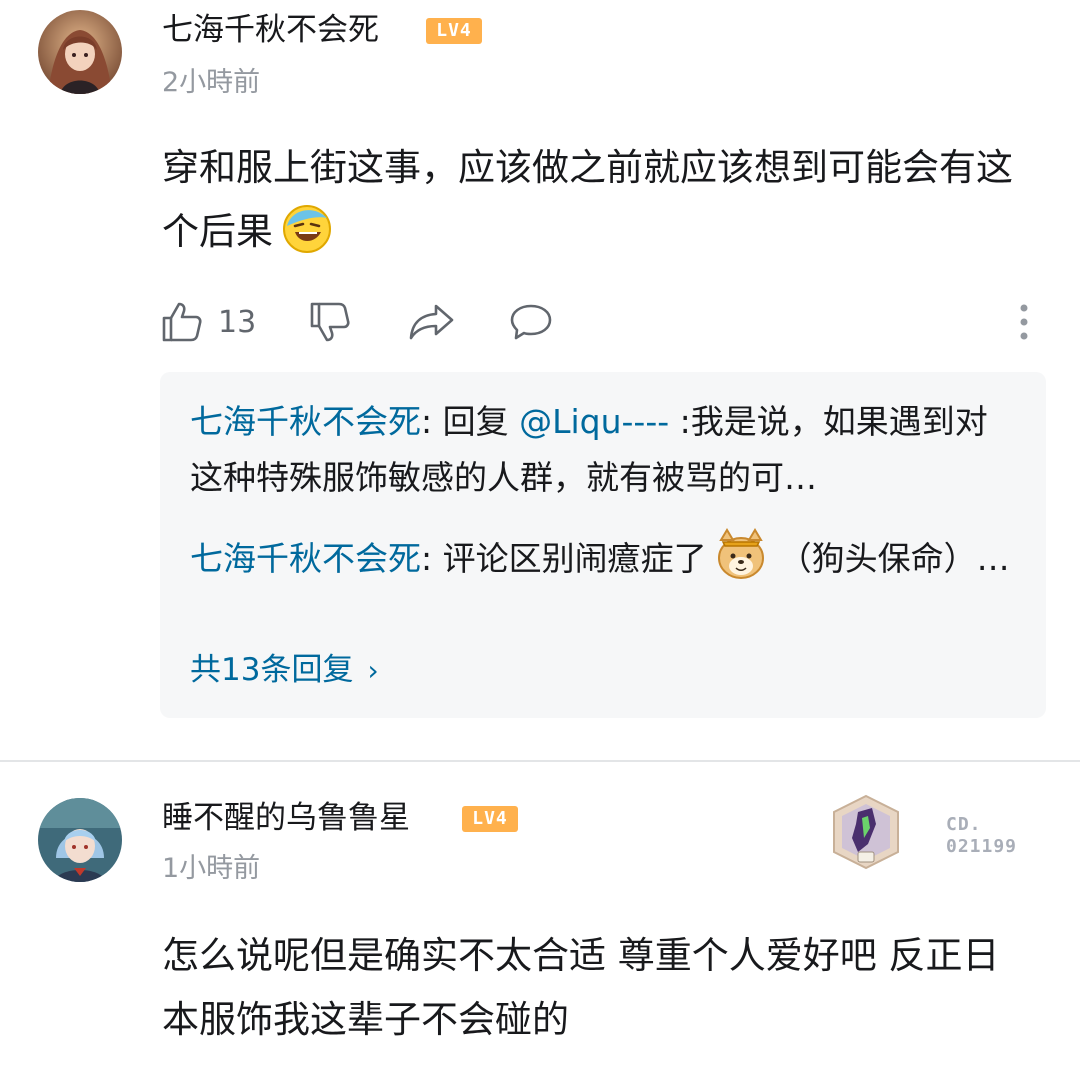 The image size is (1080, 1071). Describe the element at coordinates (211, 82) in the screenshot. I see `timestamp: 2小時前` at that location.